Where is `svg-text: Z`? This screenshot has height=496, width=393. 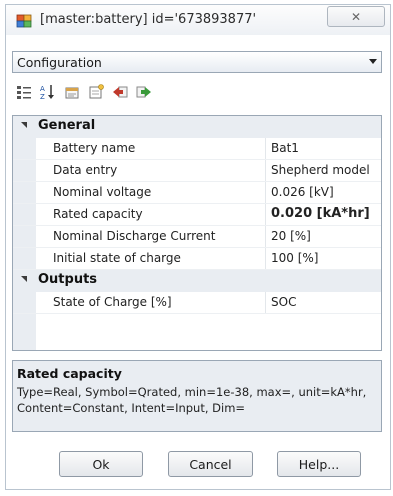
svg-text: Z is located at coordinates (42, 96).